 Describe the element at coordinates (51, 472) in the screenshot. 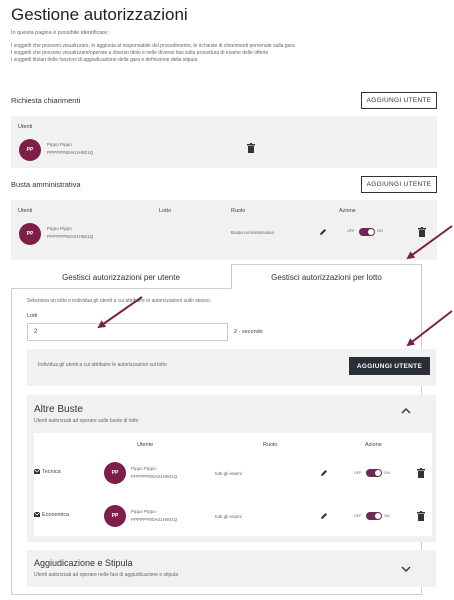

I see `busta-name: Tecnica` at that location.